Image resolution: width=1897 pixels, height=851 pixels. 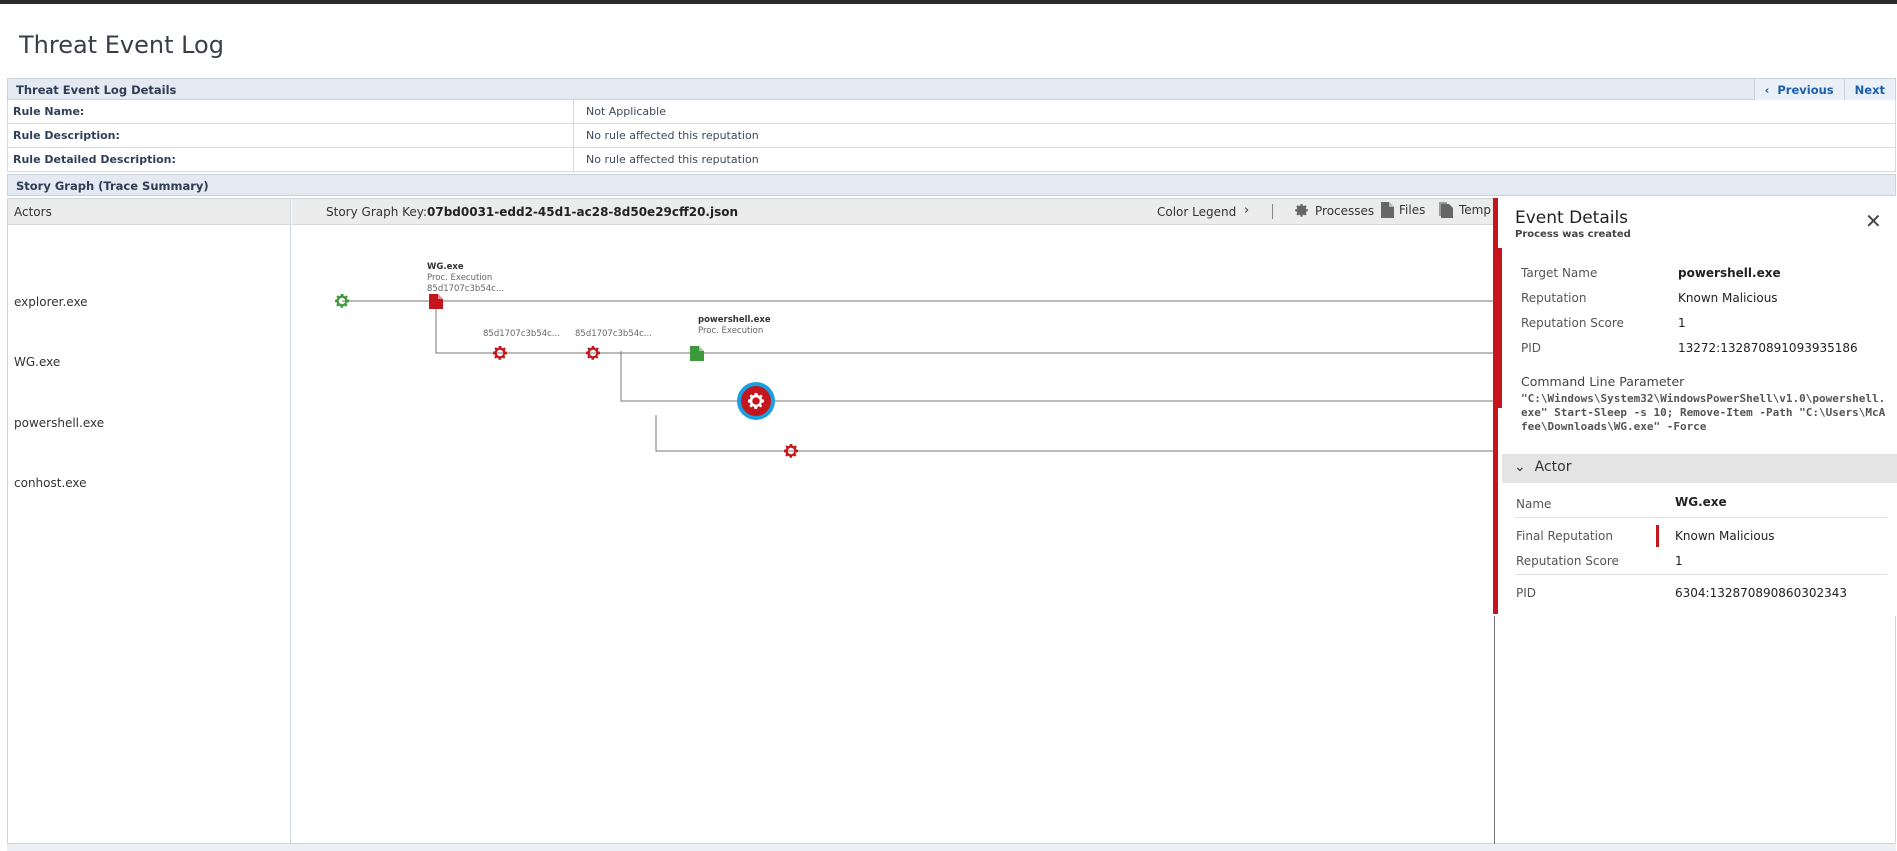 What do you see at coordinates (1873, 221) in the screenshot?
I see `close-icon: ✕` at bounding box center [1873, 221].